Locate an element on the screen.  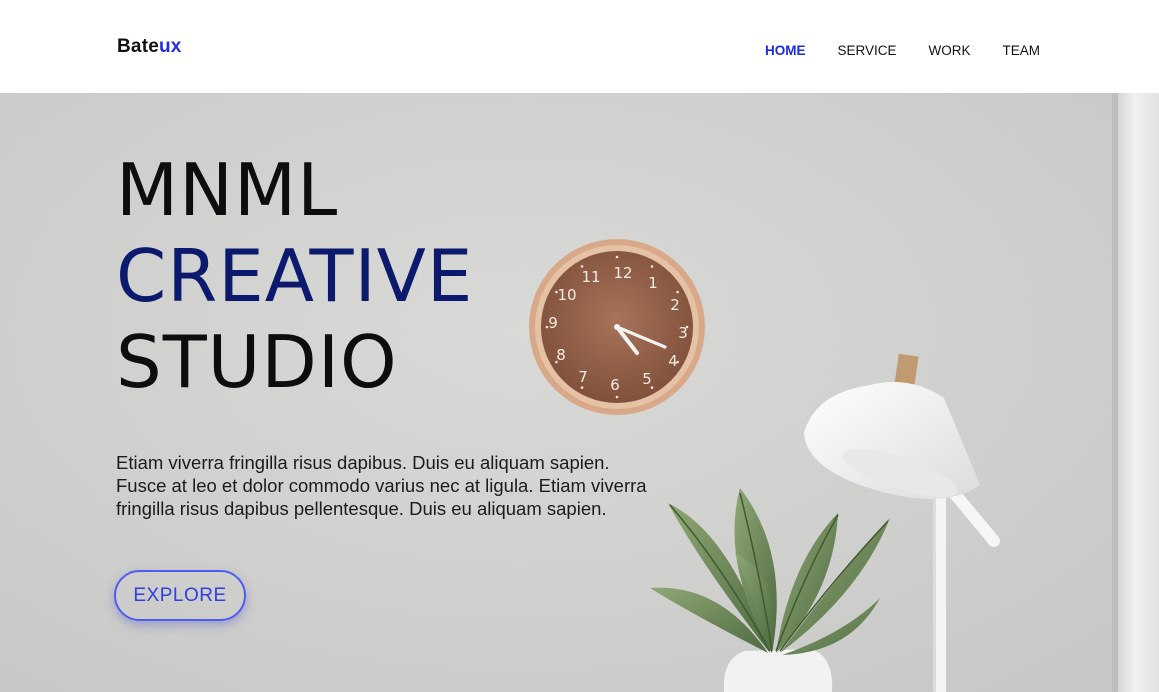
explore-button: EXPLORE is located at coordinates (180, 595).